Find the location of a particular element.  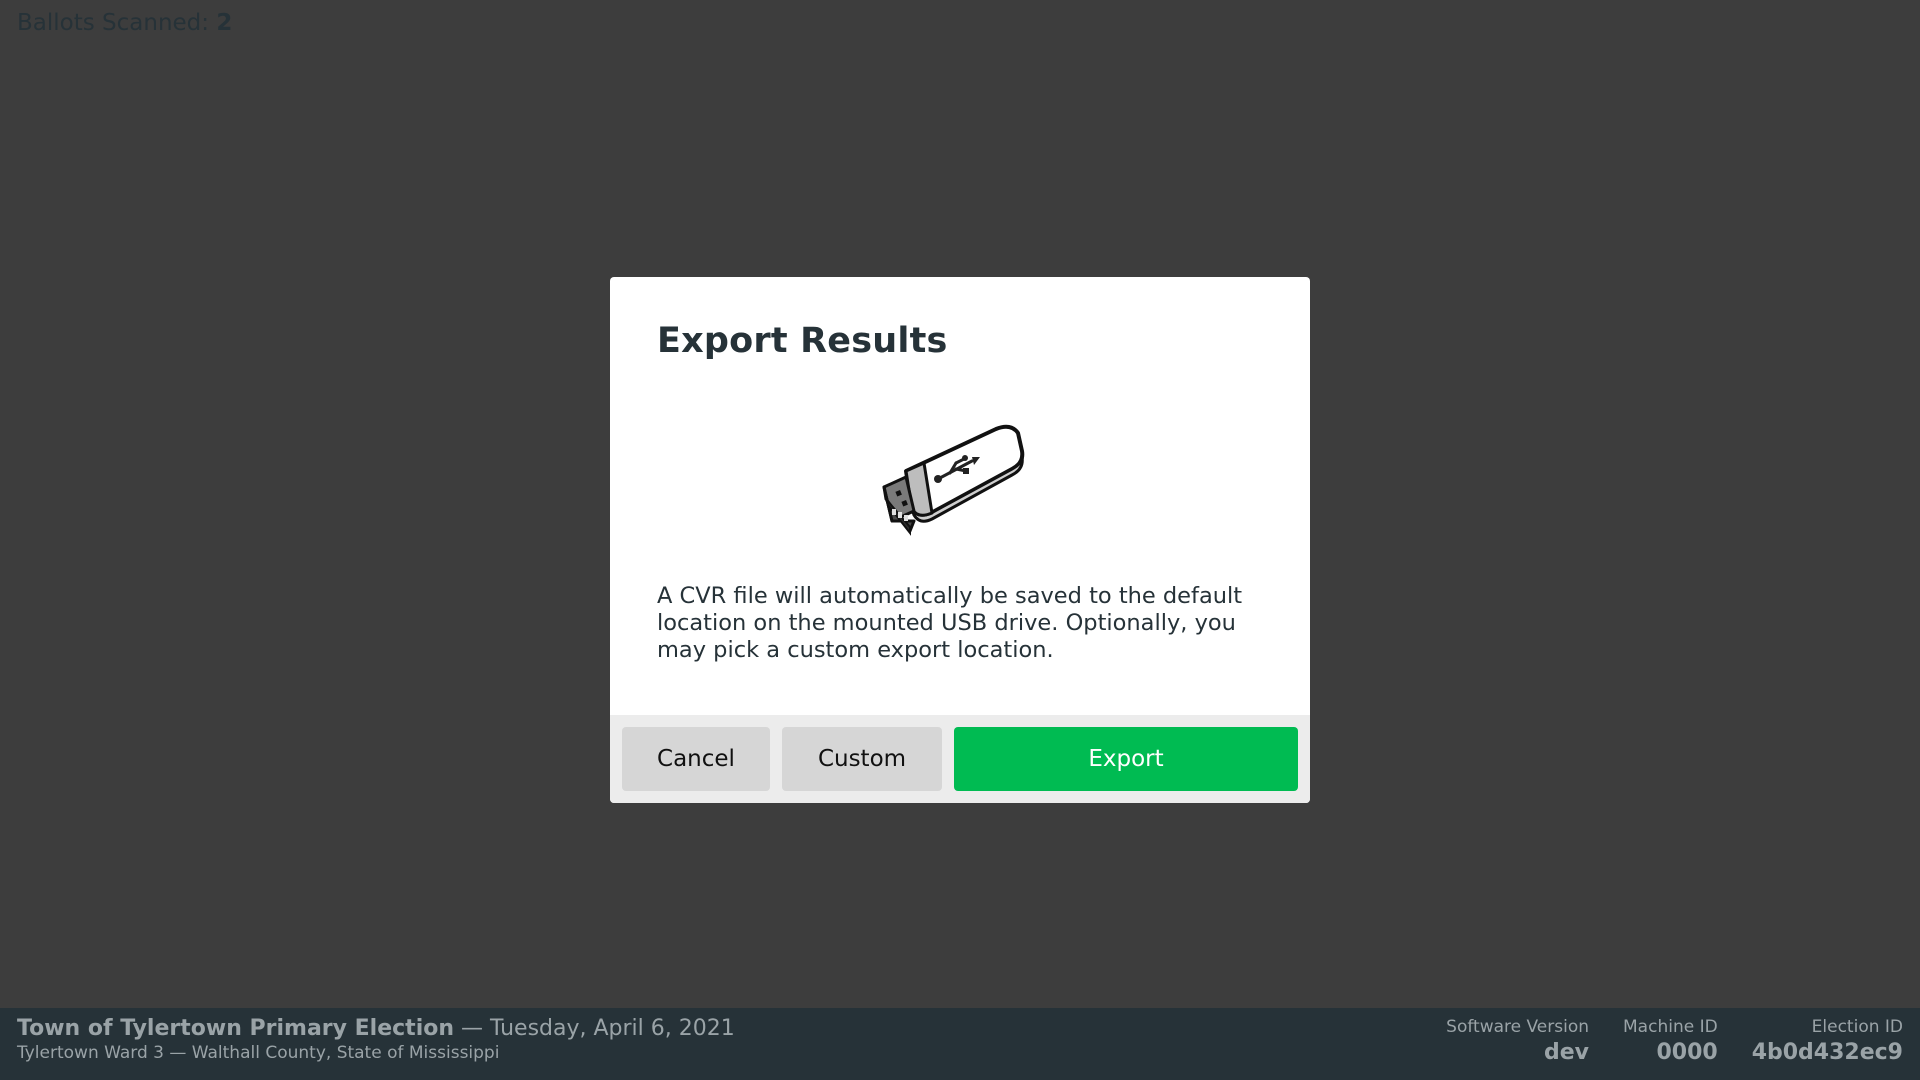

software-version: Software Version dev is located at coordinates (1517, 1041).